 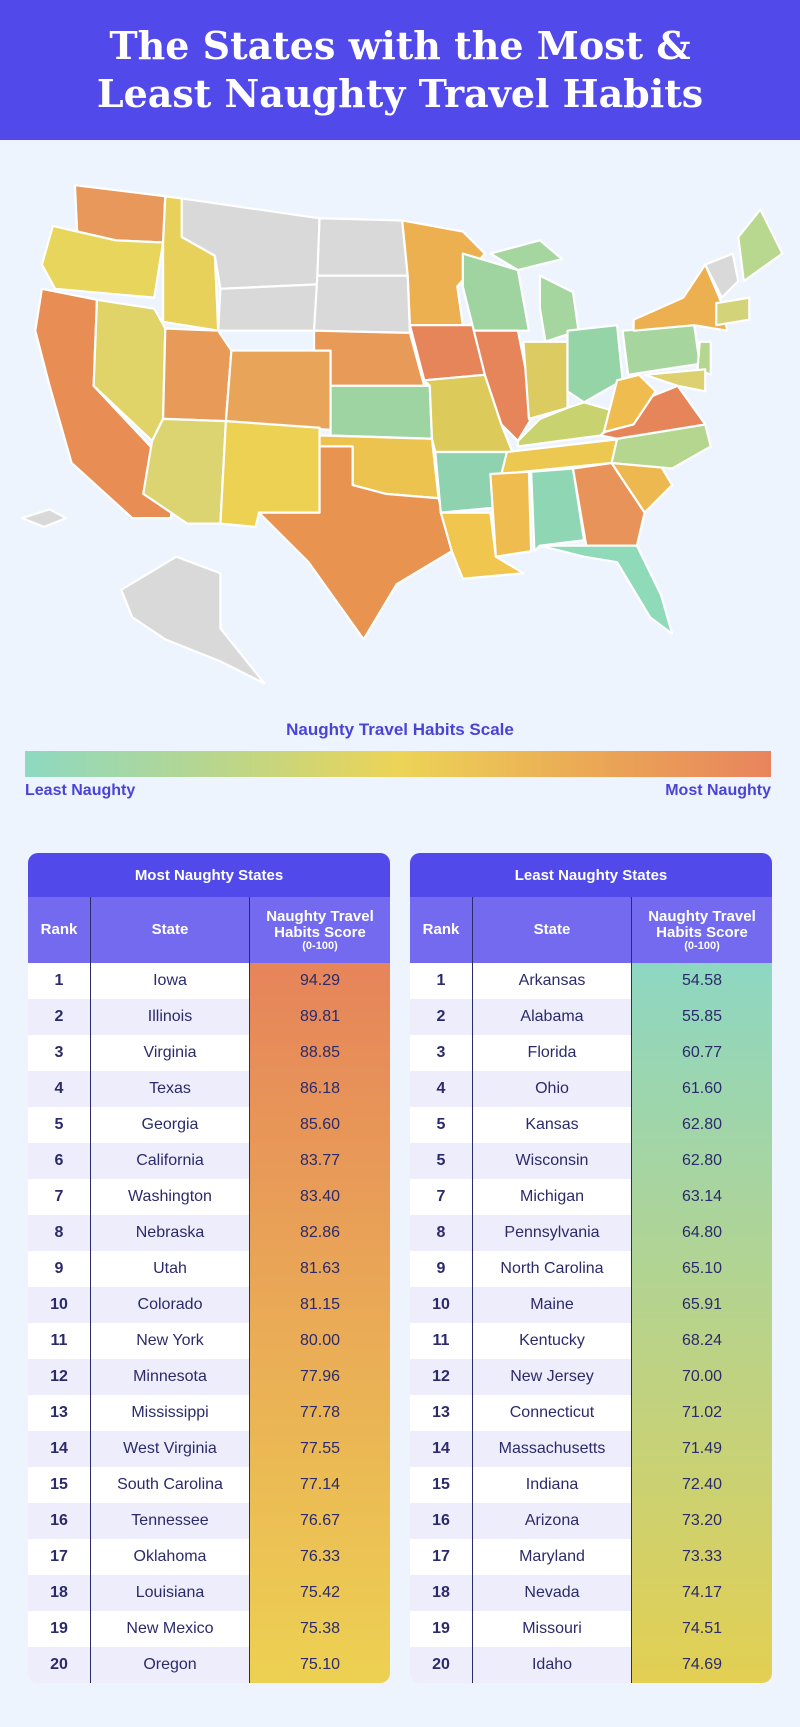 I want to click on cell-state: Mississippi, so click(x=170, y=1413).